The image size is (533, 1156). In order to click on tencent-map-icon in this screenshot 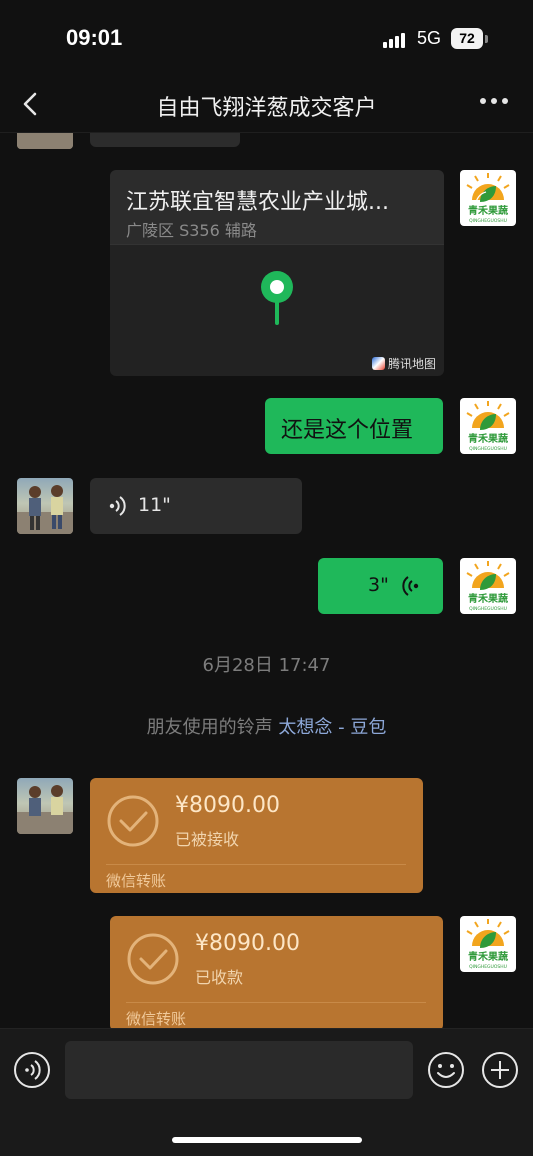, I will do `click(378, 363)`.